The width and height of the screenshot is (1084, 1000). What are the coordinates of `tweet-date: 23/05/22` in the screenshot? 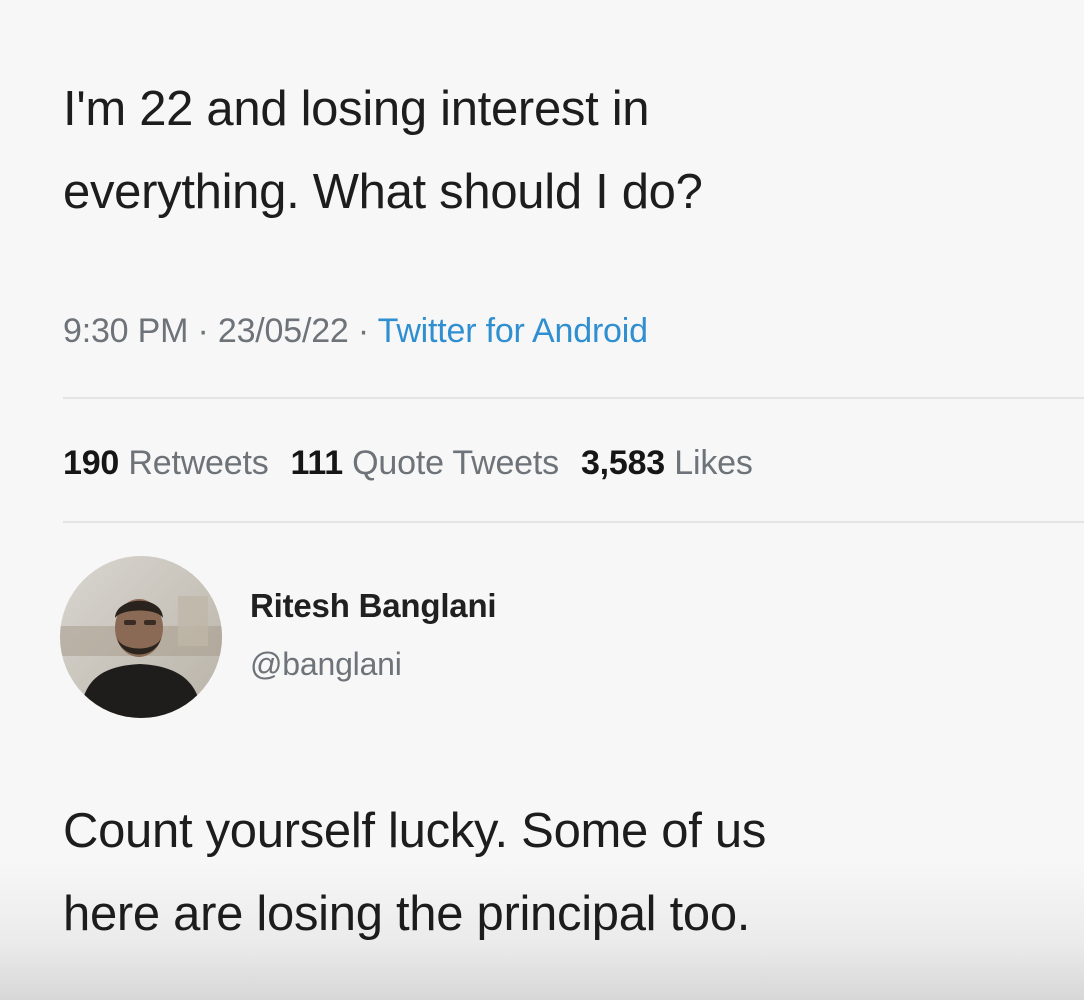 It's located at (283, 331).